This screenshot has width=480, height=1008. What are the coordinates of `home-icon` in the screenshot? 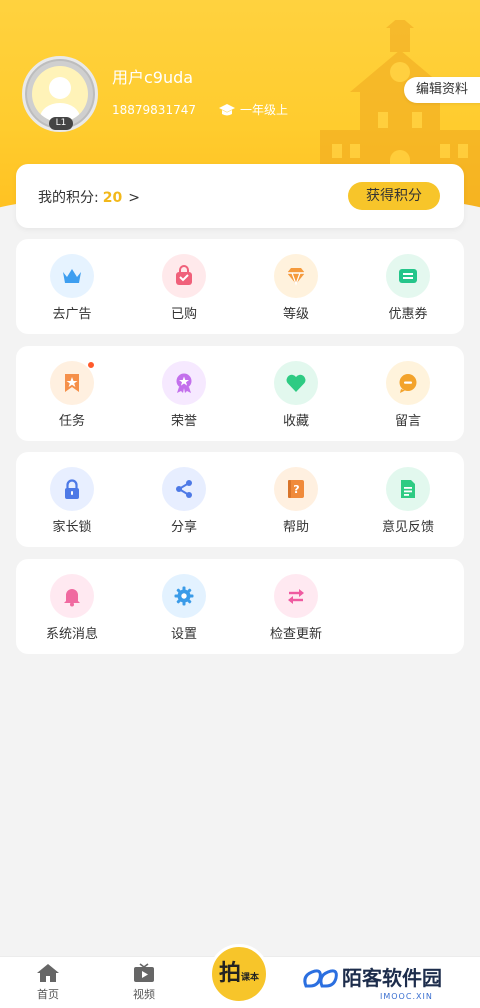 It's located at (48, 973).